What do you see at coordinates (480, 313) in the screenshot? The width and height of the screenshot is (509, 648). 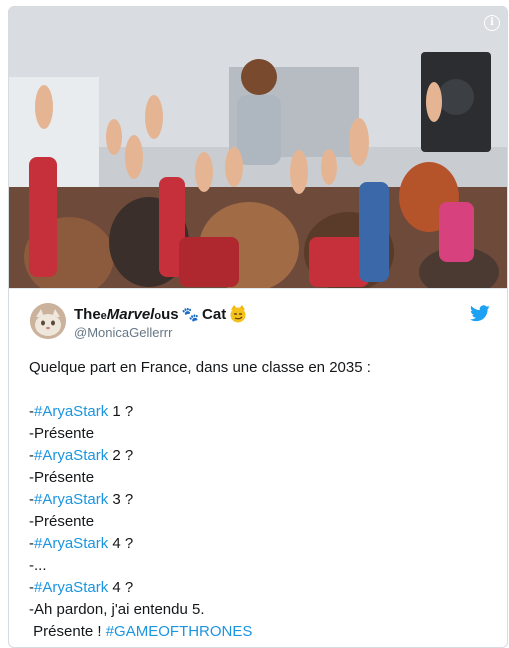 I see `twitter-bird-icon` at bounding box center [480, 313].